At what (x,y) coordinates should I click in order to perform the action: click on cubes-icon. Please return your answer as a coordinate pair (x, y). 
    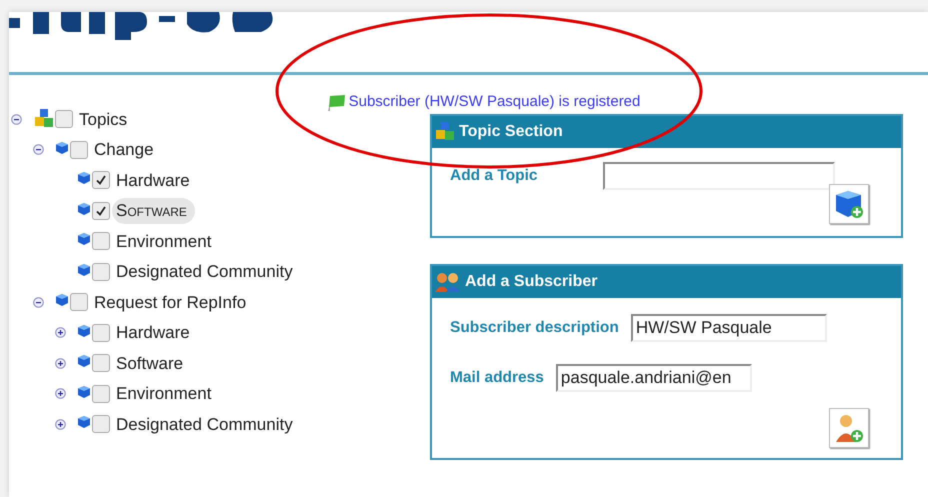
    Looking at the image, I should click on (445, 132).